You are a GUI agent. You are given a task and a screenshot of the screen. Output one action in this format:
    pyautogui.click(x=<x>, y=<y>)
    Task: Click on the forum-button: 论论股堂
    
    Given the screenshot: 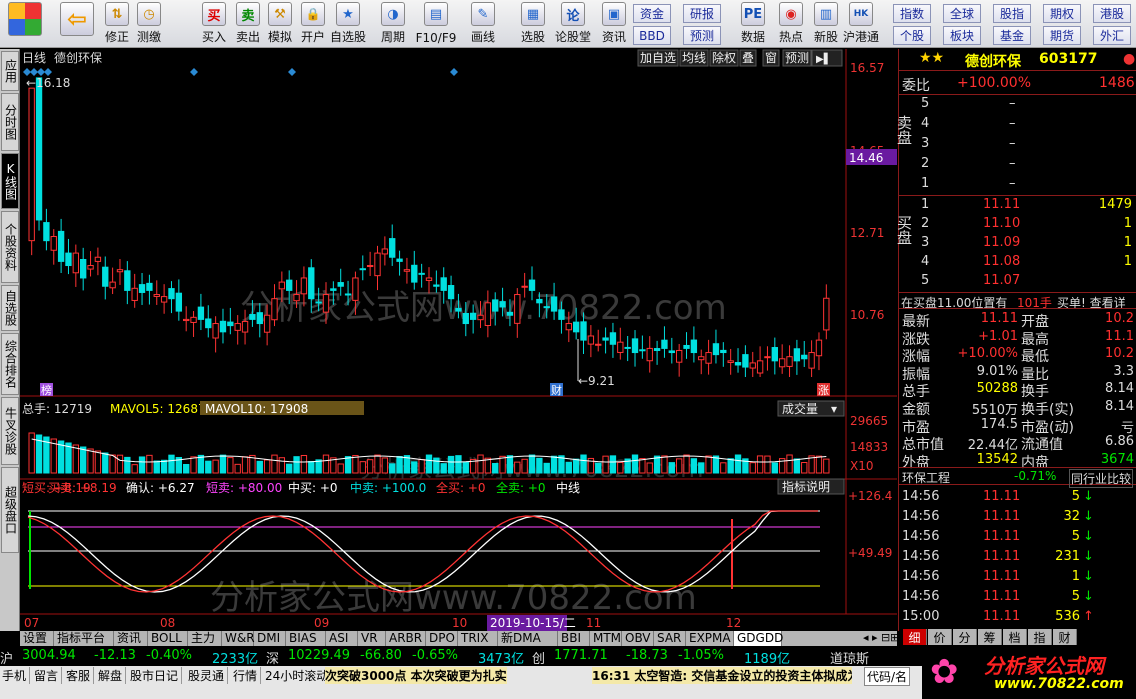 What is the action you would take?
    pyautogui.click(x=573, y=24)
    